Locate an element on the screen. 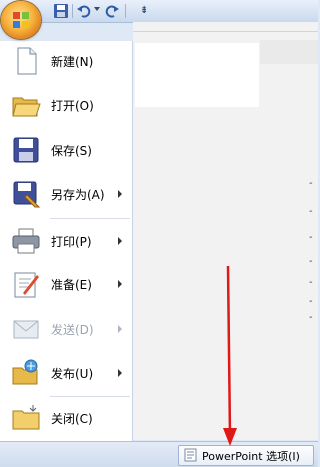 This screenshot has height=467, width=320. redo-icon is located at coordinates (112, 11).